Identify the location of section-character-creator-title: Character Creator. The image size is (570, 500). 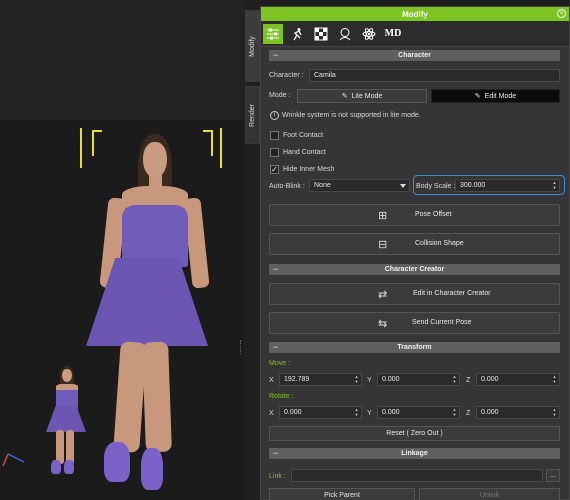
(414, 269).